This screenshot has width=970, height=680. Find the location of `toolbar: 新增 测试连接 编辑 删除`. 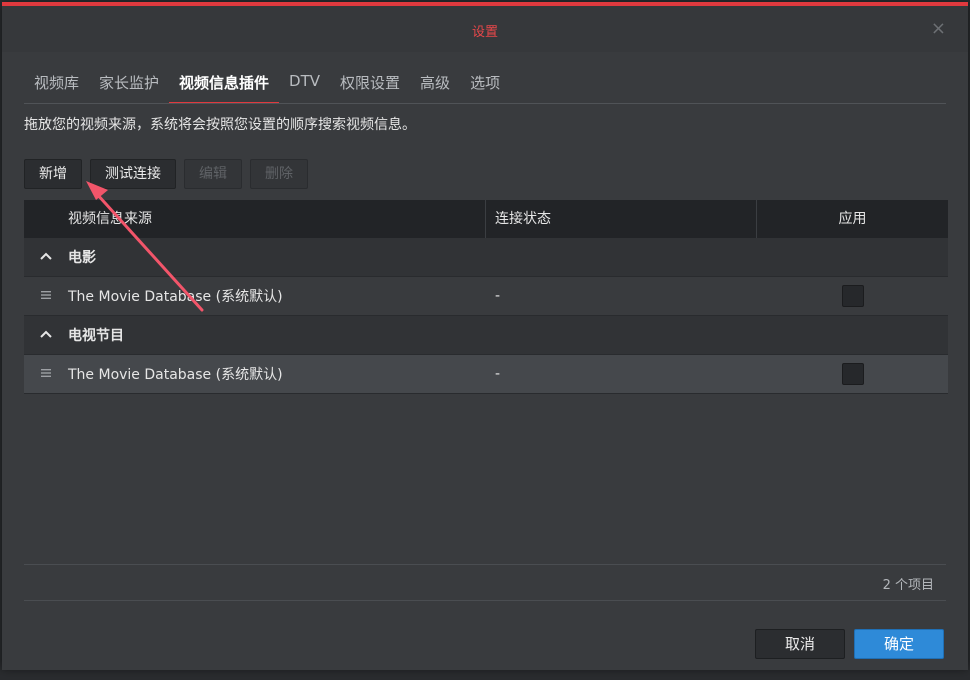

toolbar: 新增 测试连接 编辑 删除 is located at coordinates (166, 174).